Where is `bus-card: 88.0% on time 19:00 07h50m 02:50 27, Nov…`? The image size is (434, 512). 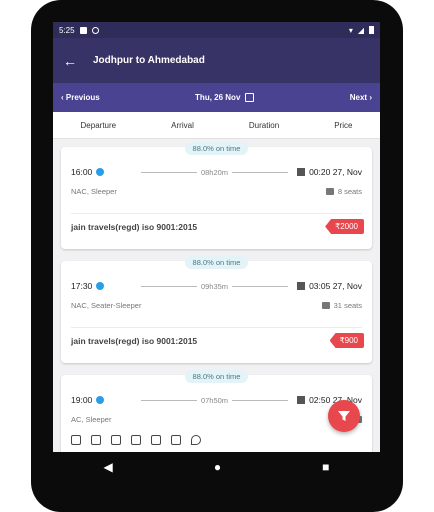 bus-card: 88.0% on time 19:00 07h50m 02:50 27, Nov… is located at coordinates (216, 411).